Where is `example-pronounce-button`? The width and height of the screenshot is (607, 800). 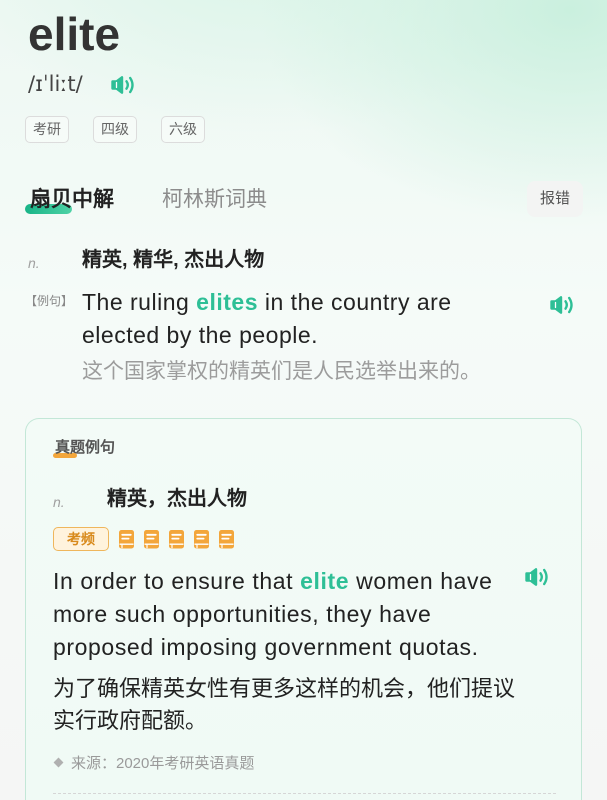 example-pronounce-button is located at coordinates (562, 305).